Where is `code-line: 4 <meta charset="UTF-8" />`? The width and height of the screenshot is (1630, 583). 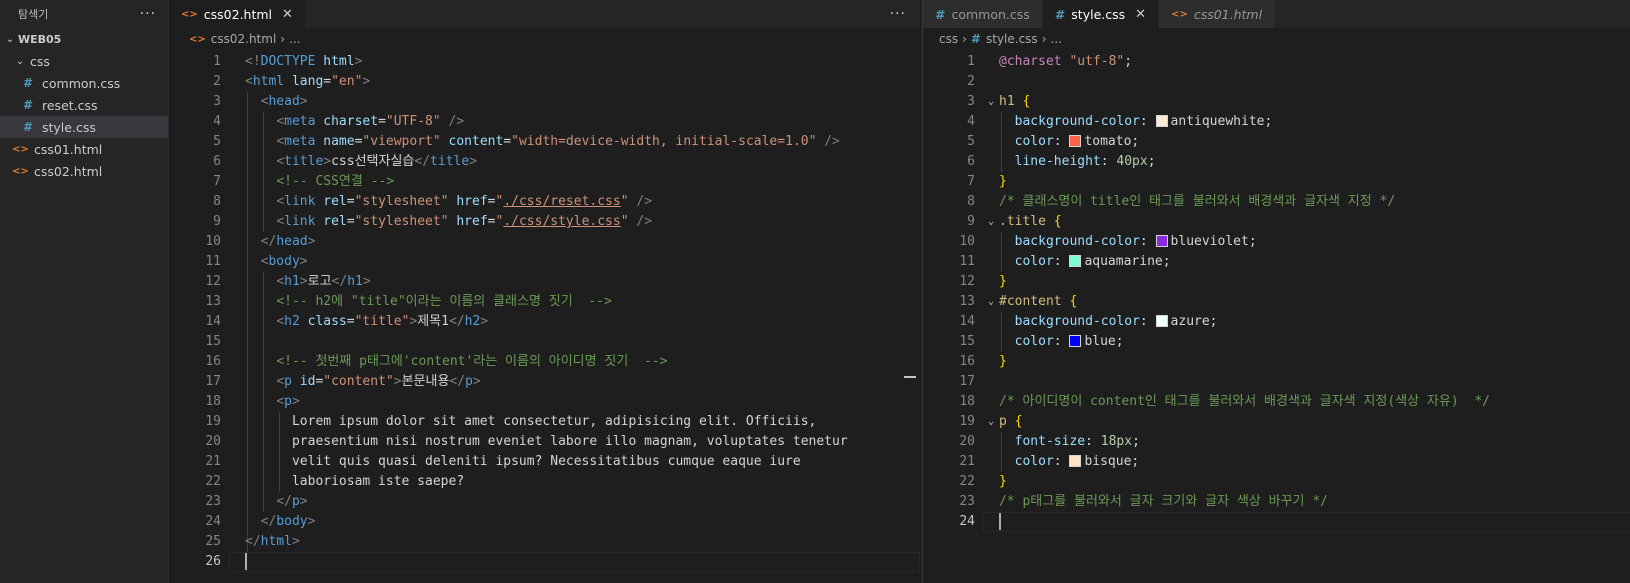 code-line: 4 <meta charset="UTF-8" /> is located at coordinates (544, 122).